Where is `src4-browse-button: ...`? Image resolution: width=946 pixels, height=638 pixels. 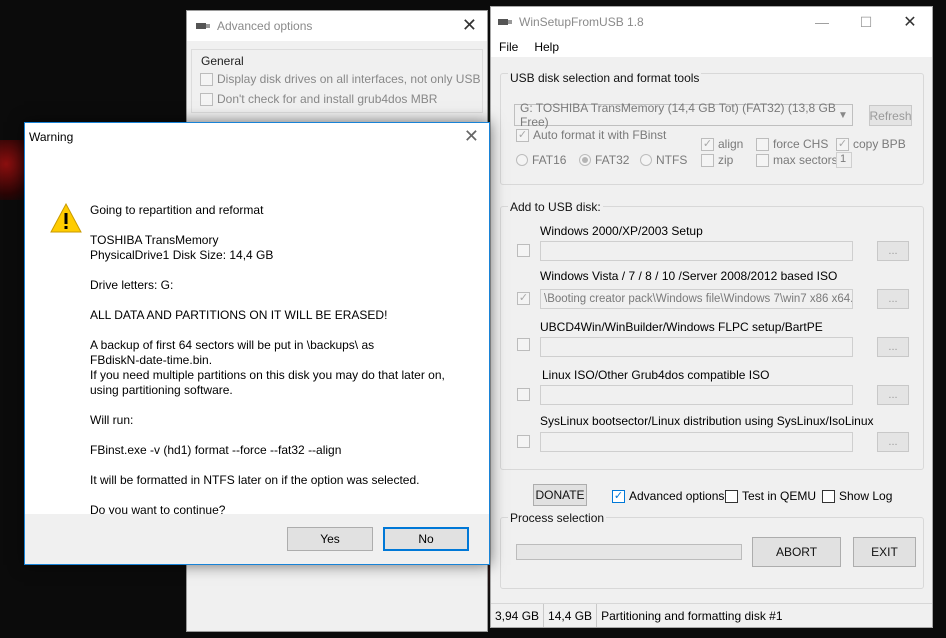
src4-browse-button: ... is located at coordinates (893, 395).